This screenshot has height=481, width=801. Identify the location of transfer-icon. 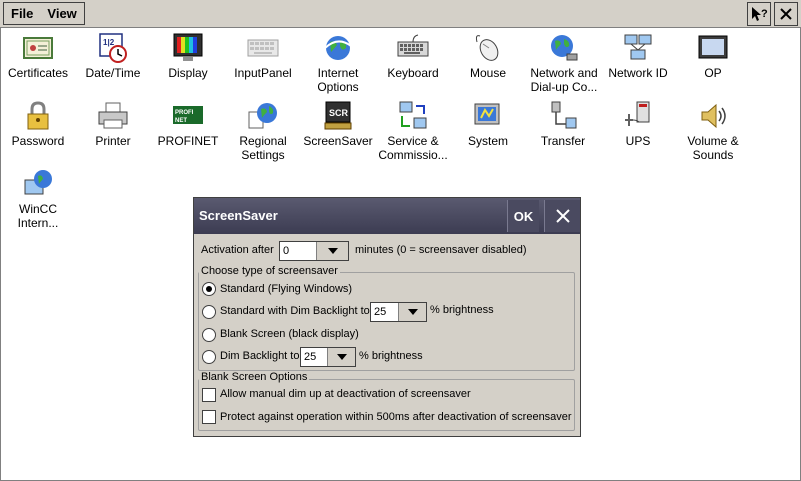
(564, 115).